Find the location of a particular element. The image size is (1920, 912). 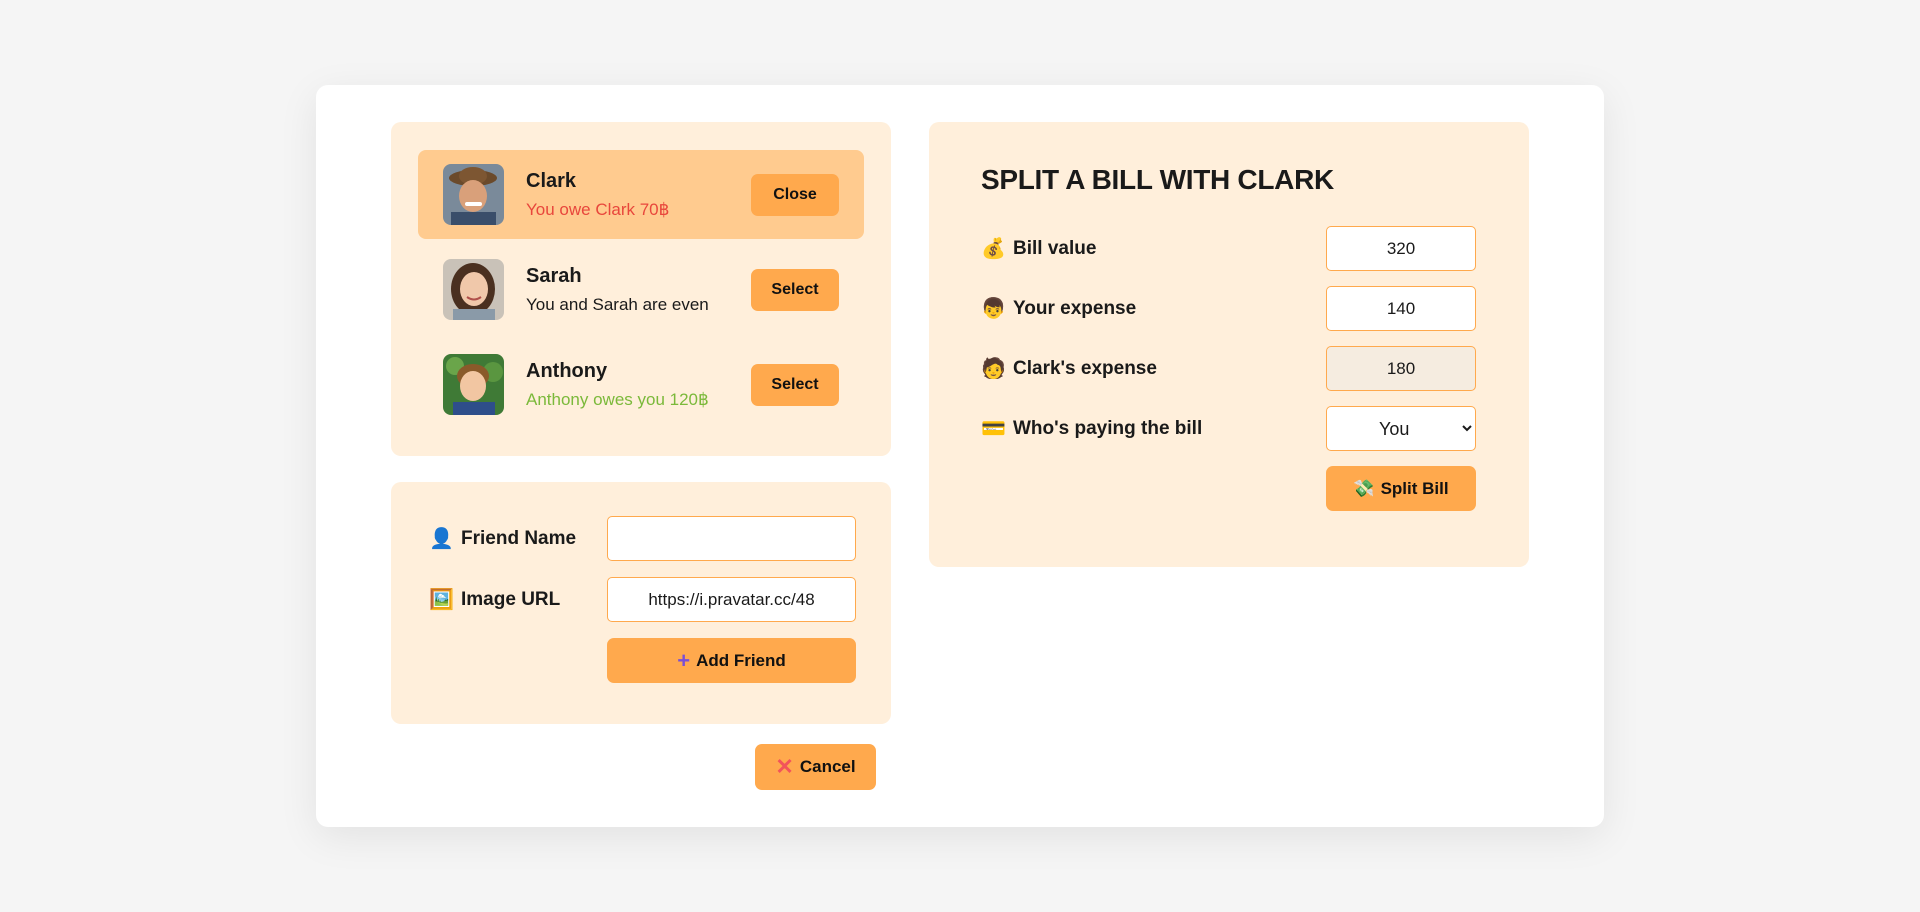

friend-name: Sarah is located at coordinates (554, 275).